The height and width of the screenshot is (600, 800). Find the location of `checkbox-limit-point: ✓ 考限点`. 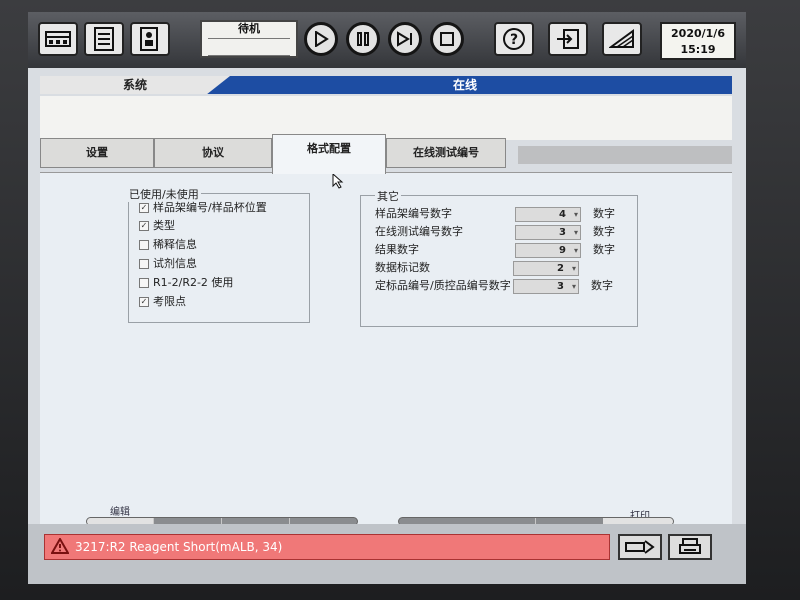

checkbox-limit-point: ✓ 考限点 is located at coordinates (162, 302).